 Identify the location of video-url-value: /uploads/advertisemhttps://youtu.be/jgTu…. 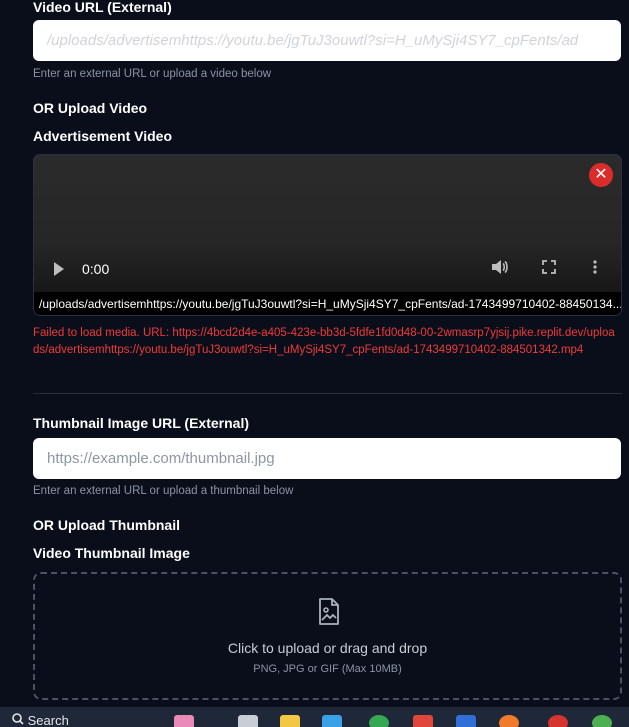
(313, 40).